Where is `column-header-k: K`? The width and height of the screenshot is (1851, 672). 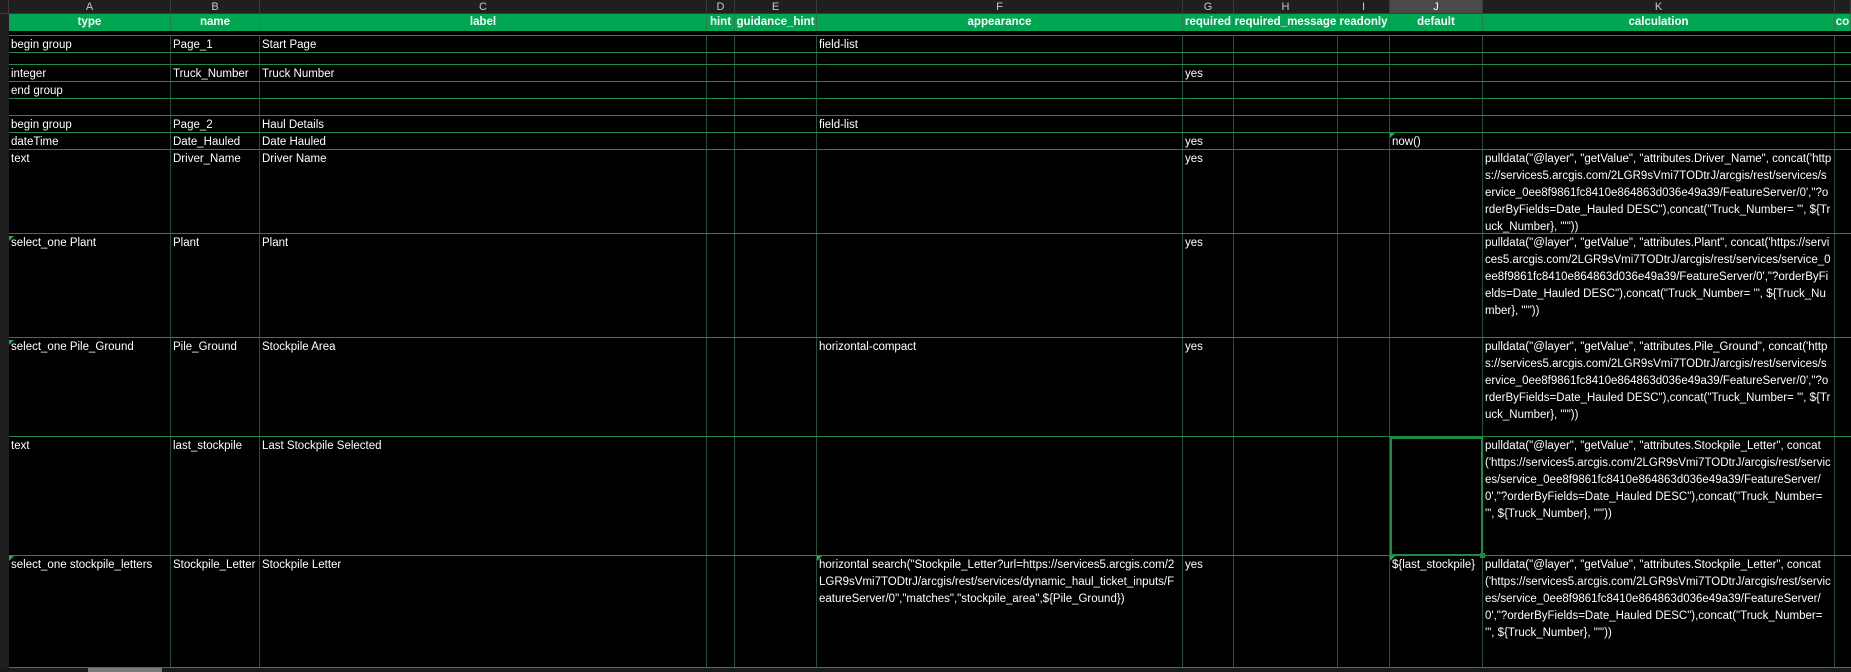
column-header-k: K is located at coordinates (1659, 7).